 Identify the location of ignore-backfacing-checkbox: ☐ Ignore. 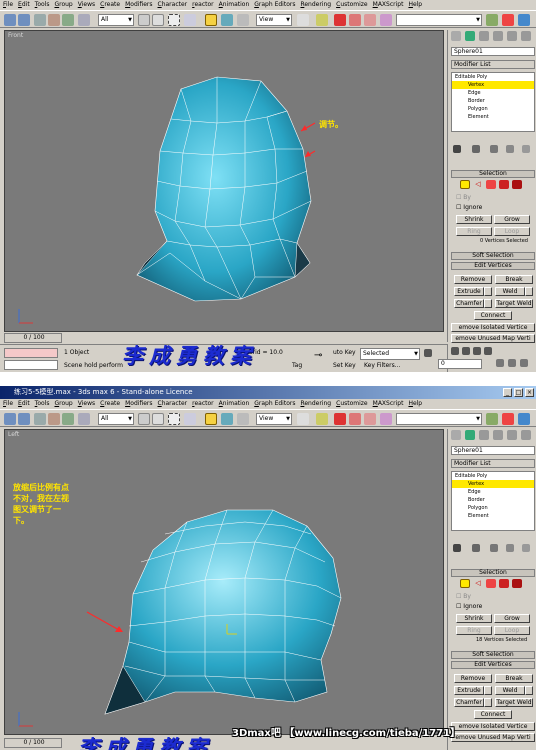
(469, 606).